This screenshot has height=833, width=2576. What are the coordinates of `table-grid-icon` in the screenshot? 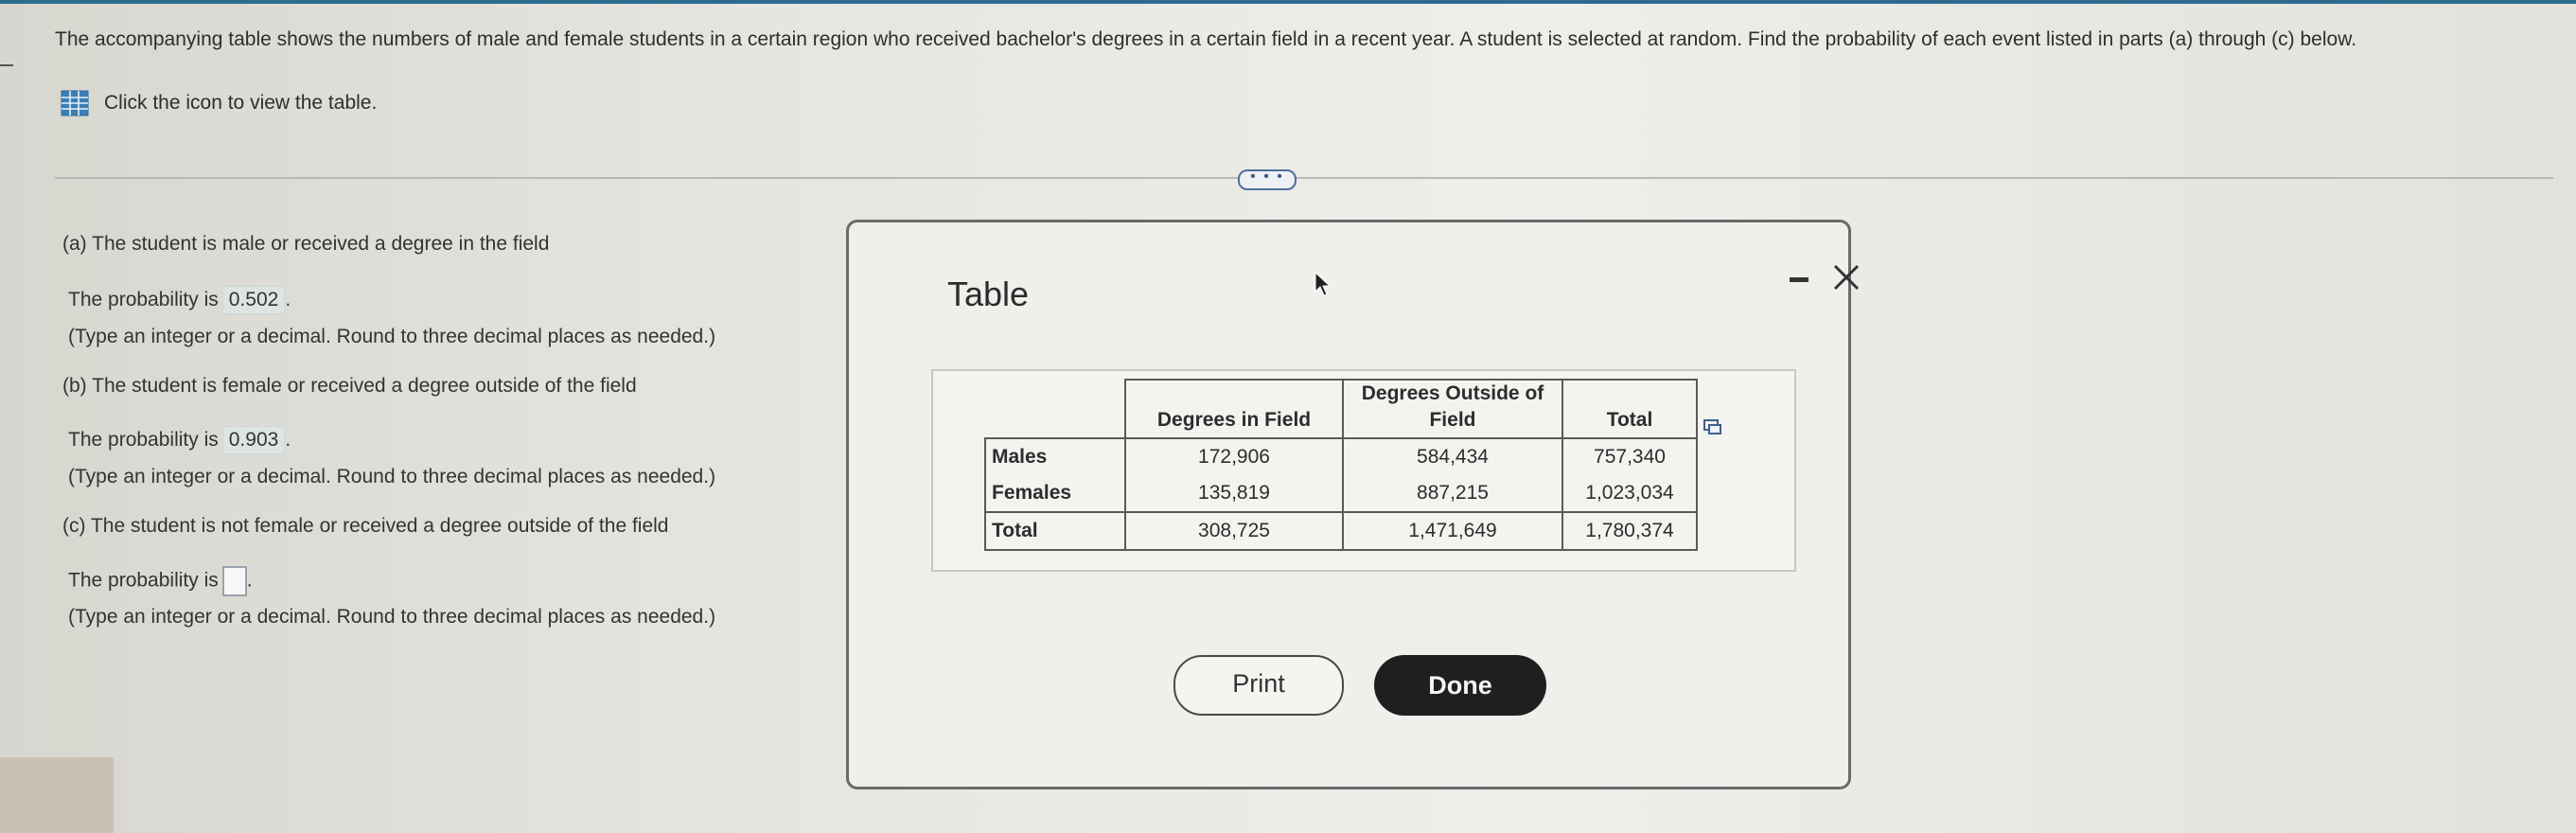 It's located at (75, 103).